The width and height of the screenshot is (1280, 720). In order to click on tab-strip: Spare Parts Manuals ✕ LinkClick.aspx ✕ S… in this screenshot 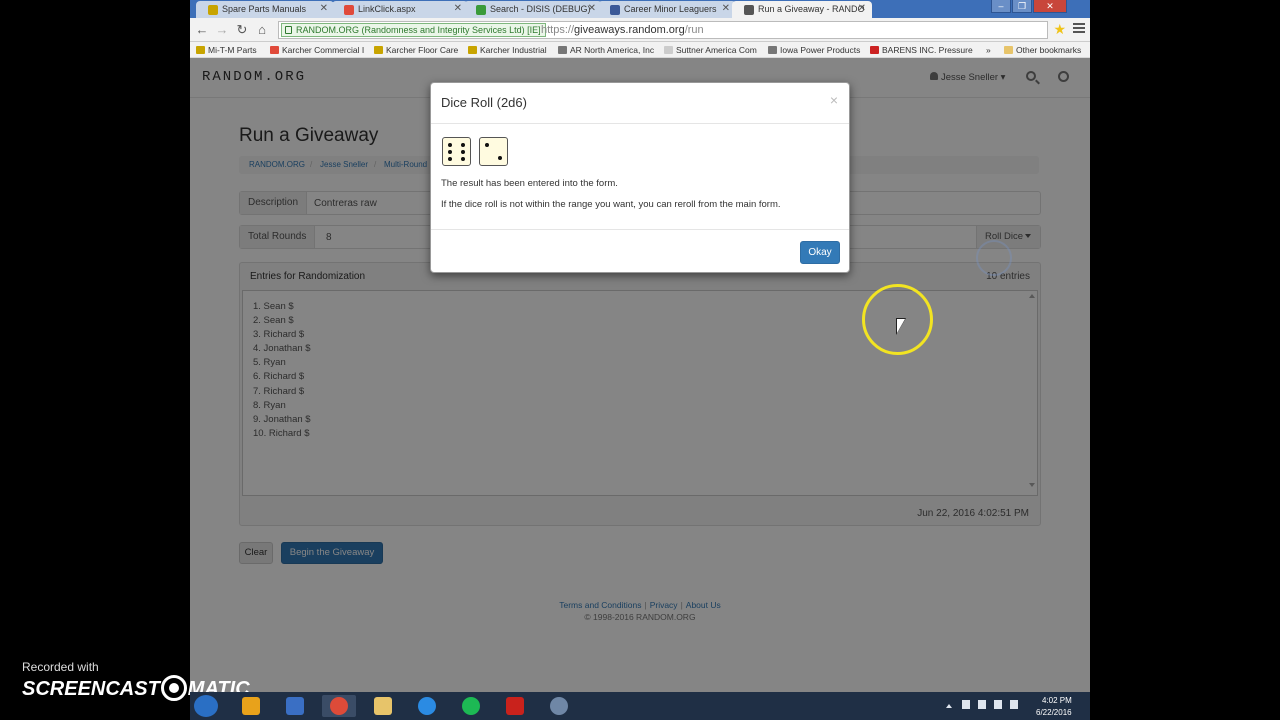, I will do `click(640, 9)`.